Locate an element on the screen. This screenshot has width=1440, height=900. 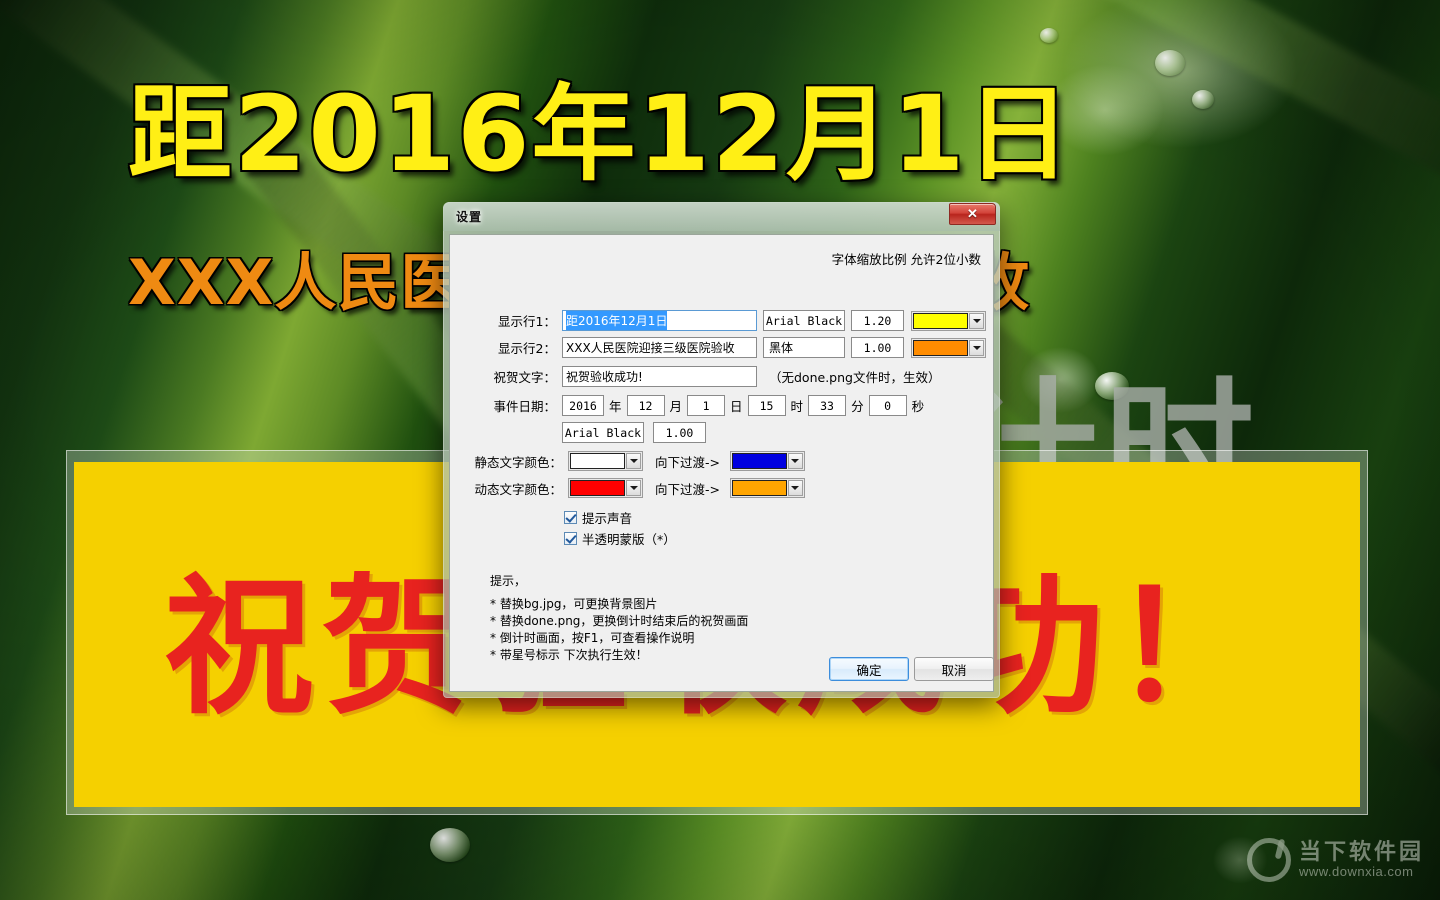
color-picker-dynamic is located at coordinates (605, 488).